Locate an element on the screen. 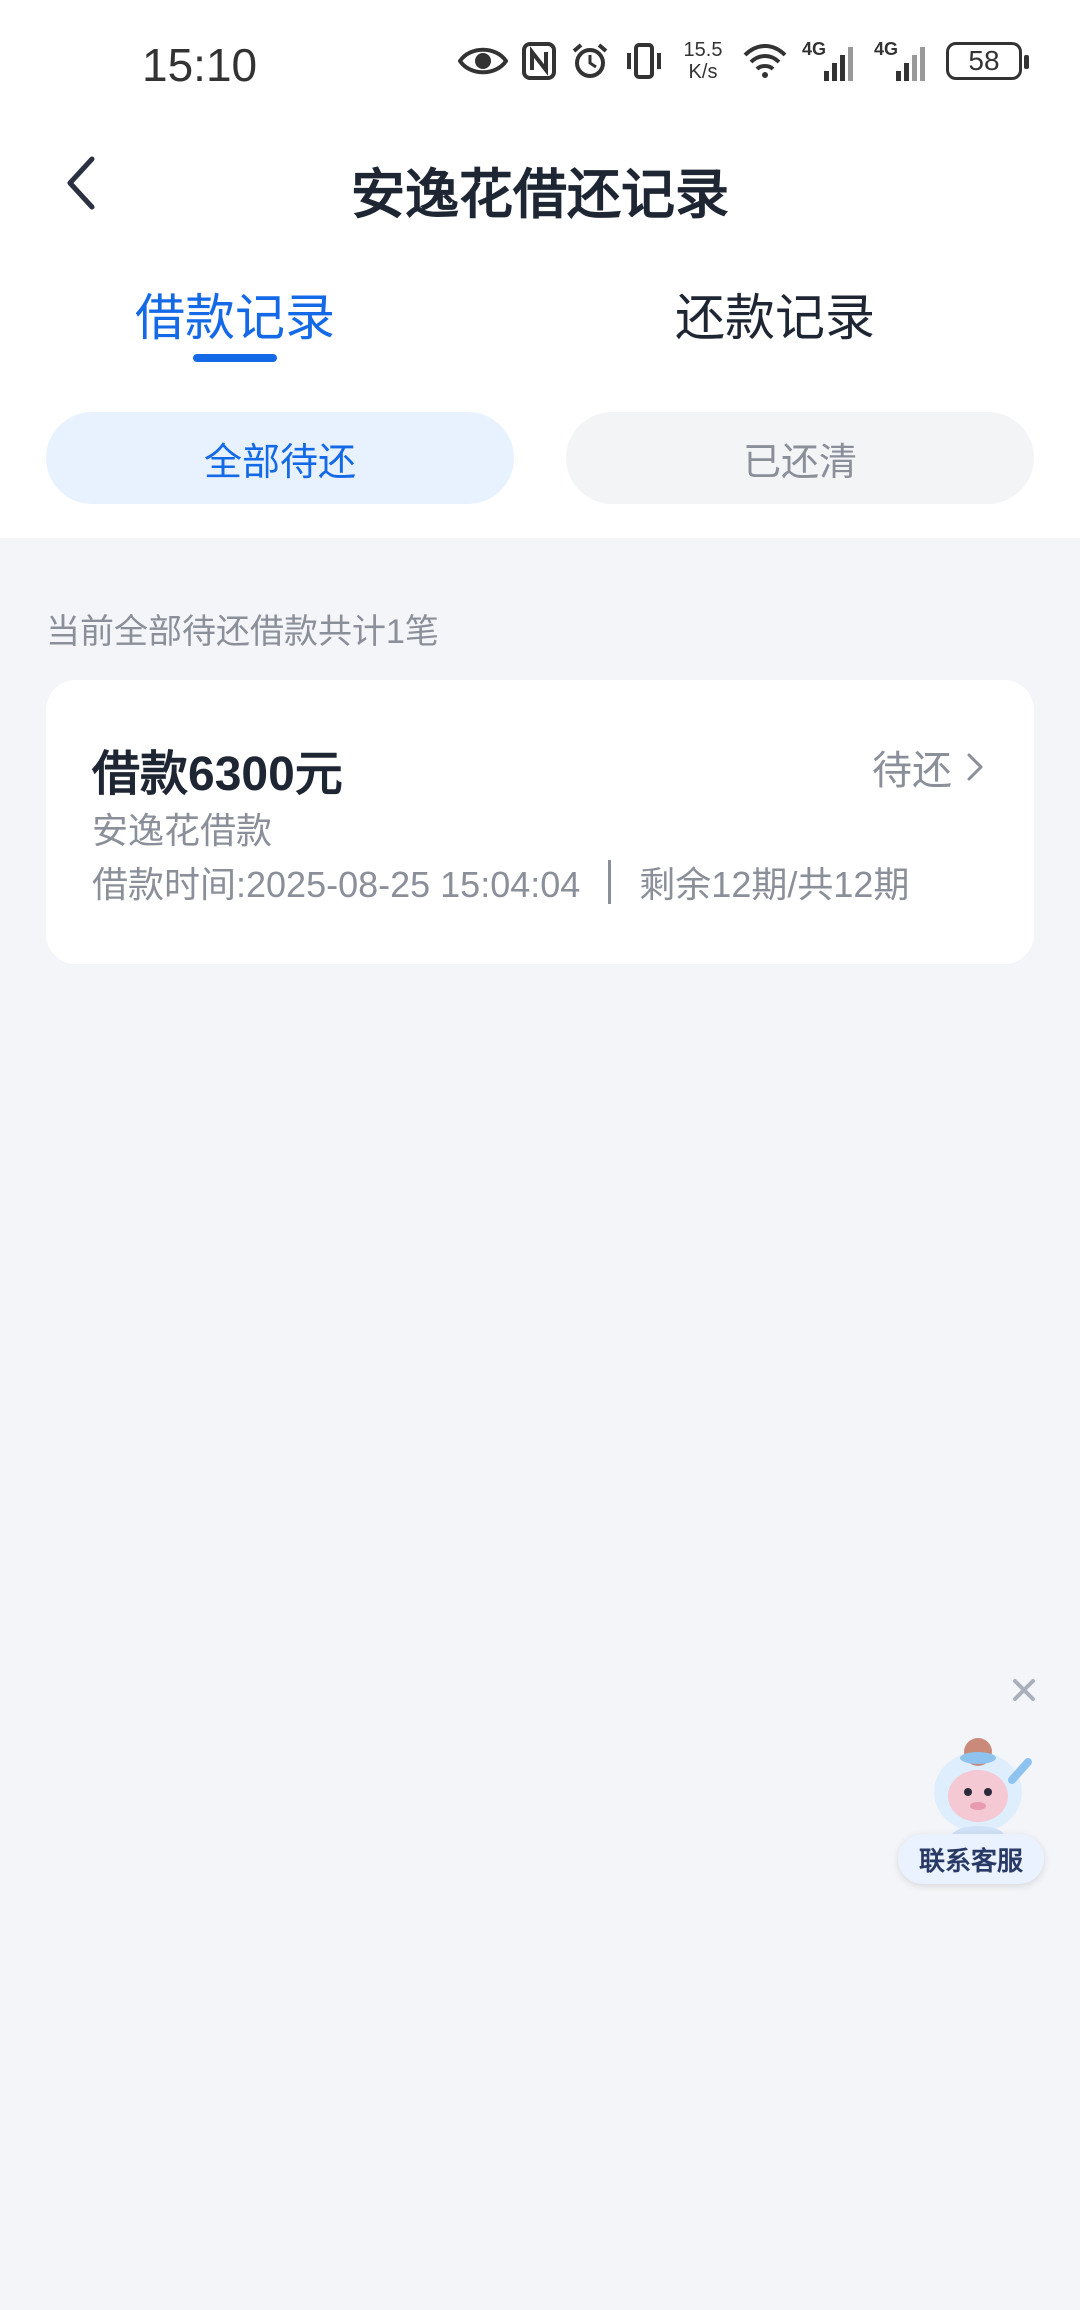 This screenshot has width=1080, height=2310. battery-level: 58 is located at coordinates (987, 61).